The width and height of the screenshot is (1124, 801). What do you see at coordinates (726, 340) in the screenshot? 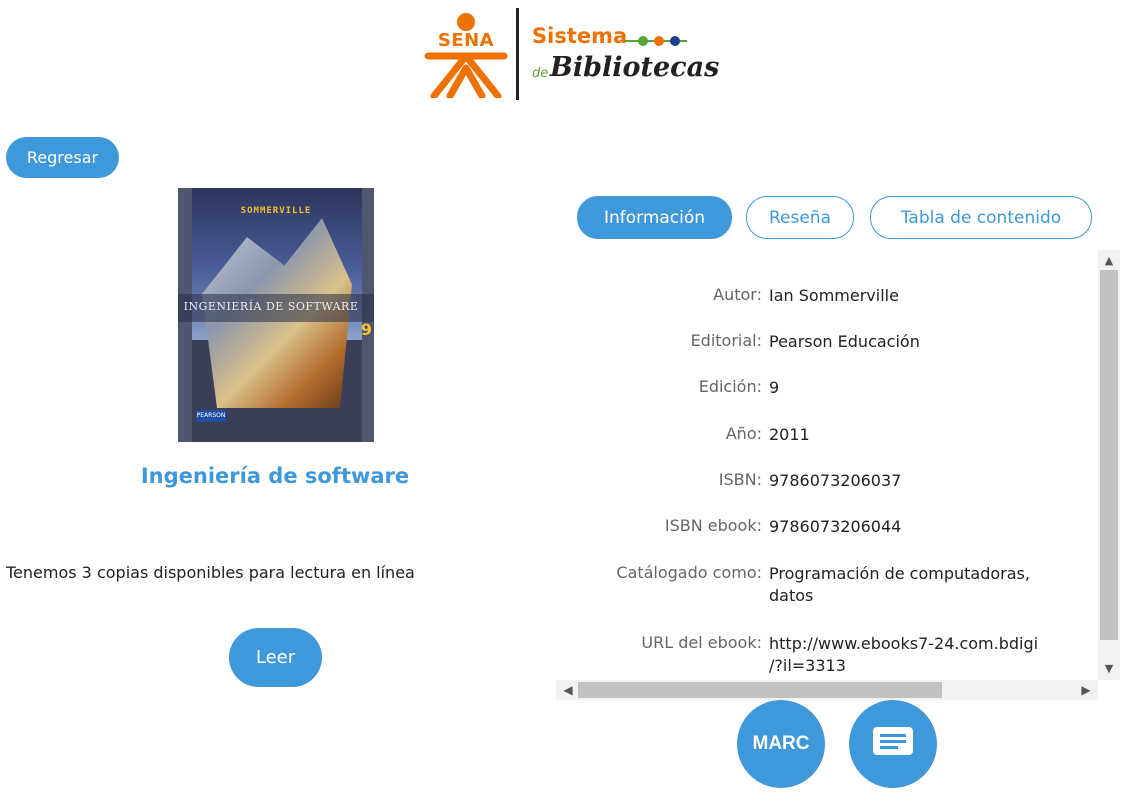
I see `info-label: Editorial:` at bounding box center [726, 340].